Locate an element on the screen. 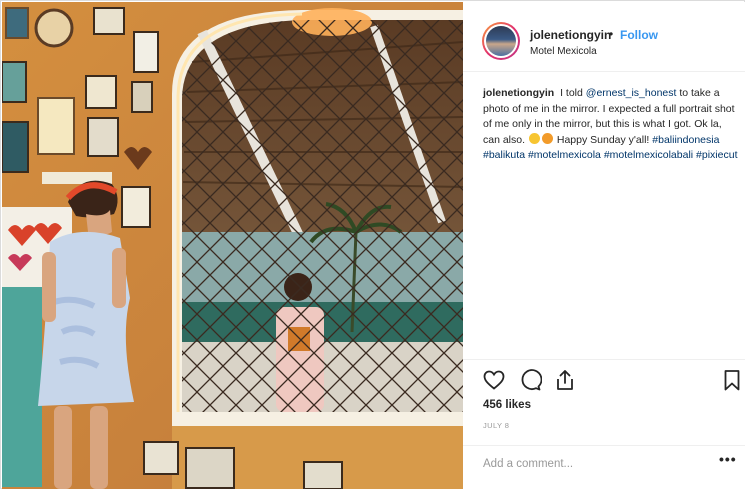 Image resolution: width=745 pixels, height=489 pixels. mention-link: @ernest_is_honest is located at coordinates (631, 93).